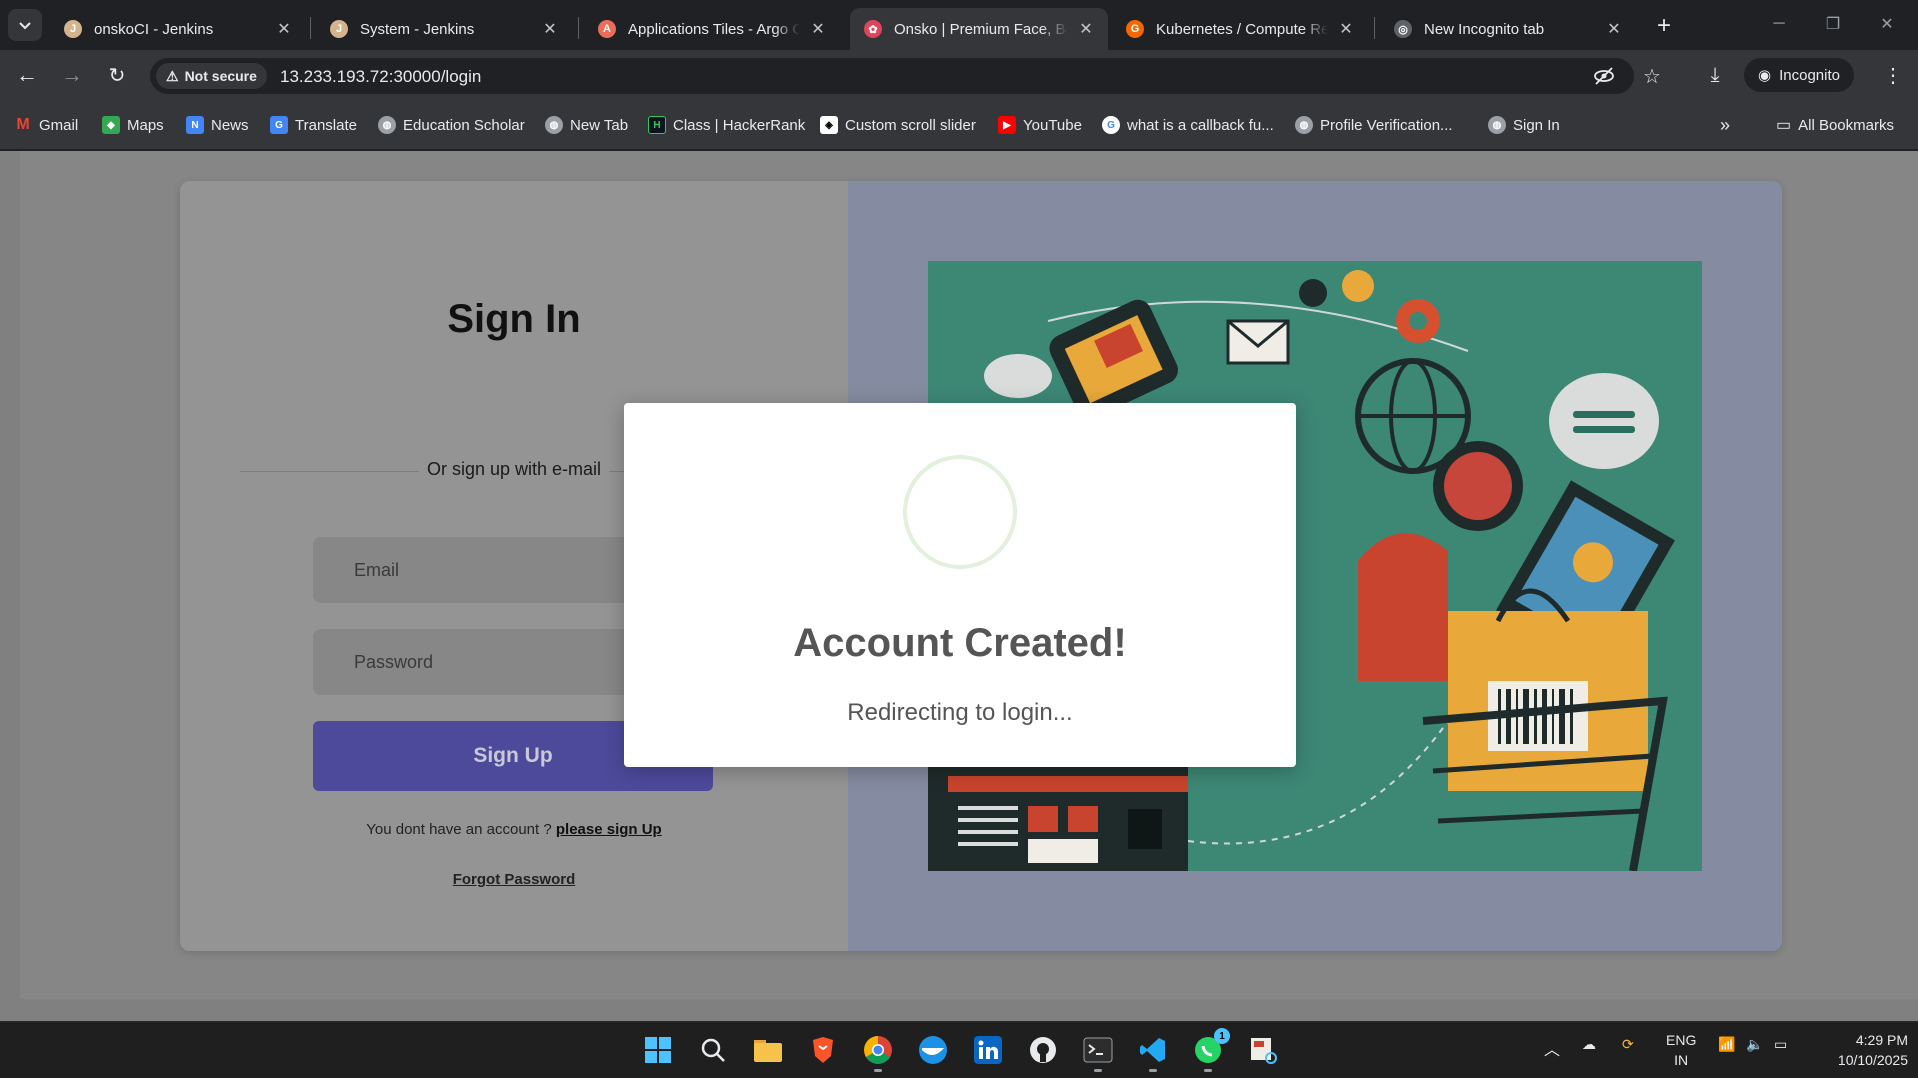 The width and height of the screenshot is (1918, 1078). Describe the element at coordinates (1784, 125) in the screenshot. I see `folder-icon: ▭` at that location.